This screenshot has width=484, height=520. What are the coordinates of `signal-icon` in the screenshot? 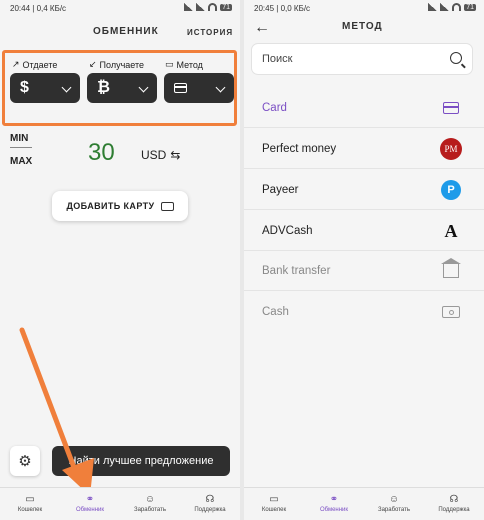 It's located at (433, 7).